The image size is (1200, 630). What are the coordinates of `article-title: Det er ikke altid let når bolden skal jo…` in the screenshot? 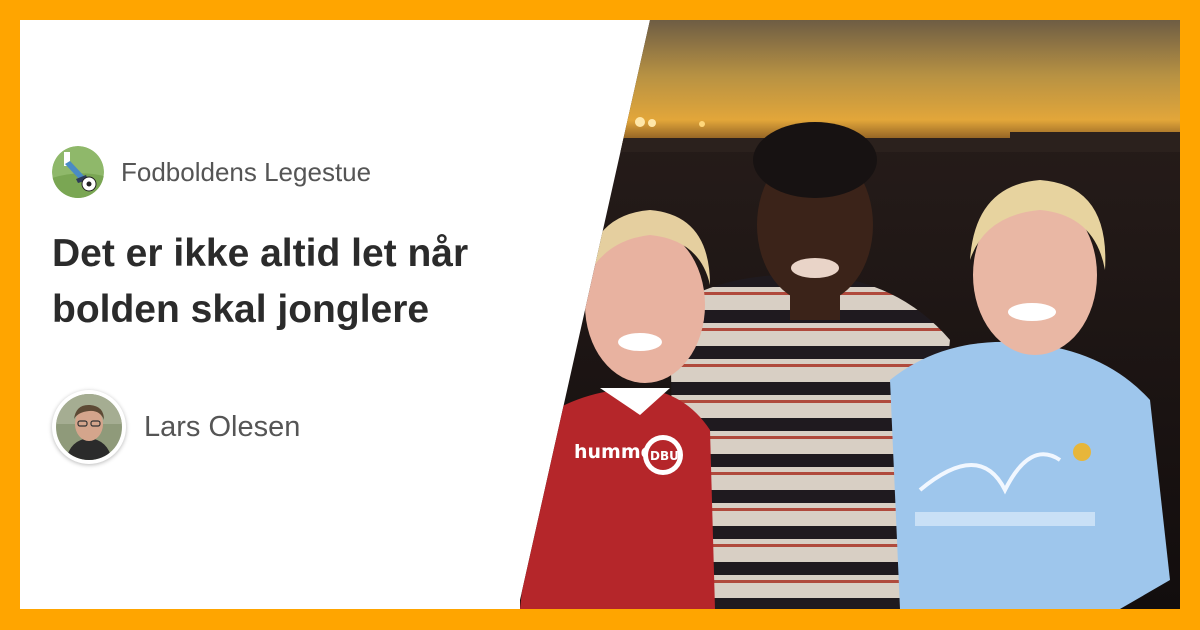 It's located at (312, 282).